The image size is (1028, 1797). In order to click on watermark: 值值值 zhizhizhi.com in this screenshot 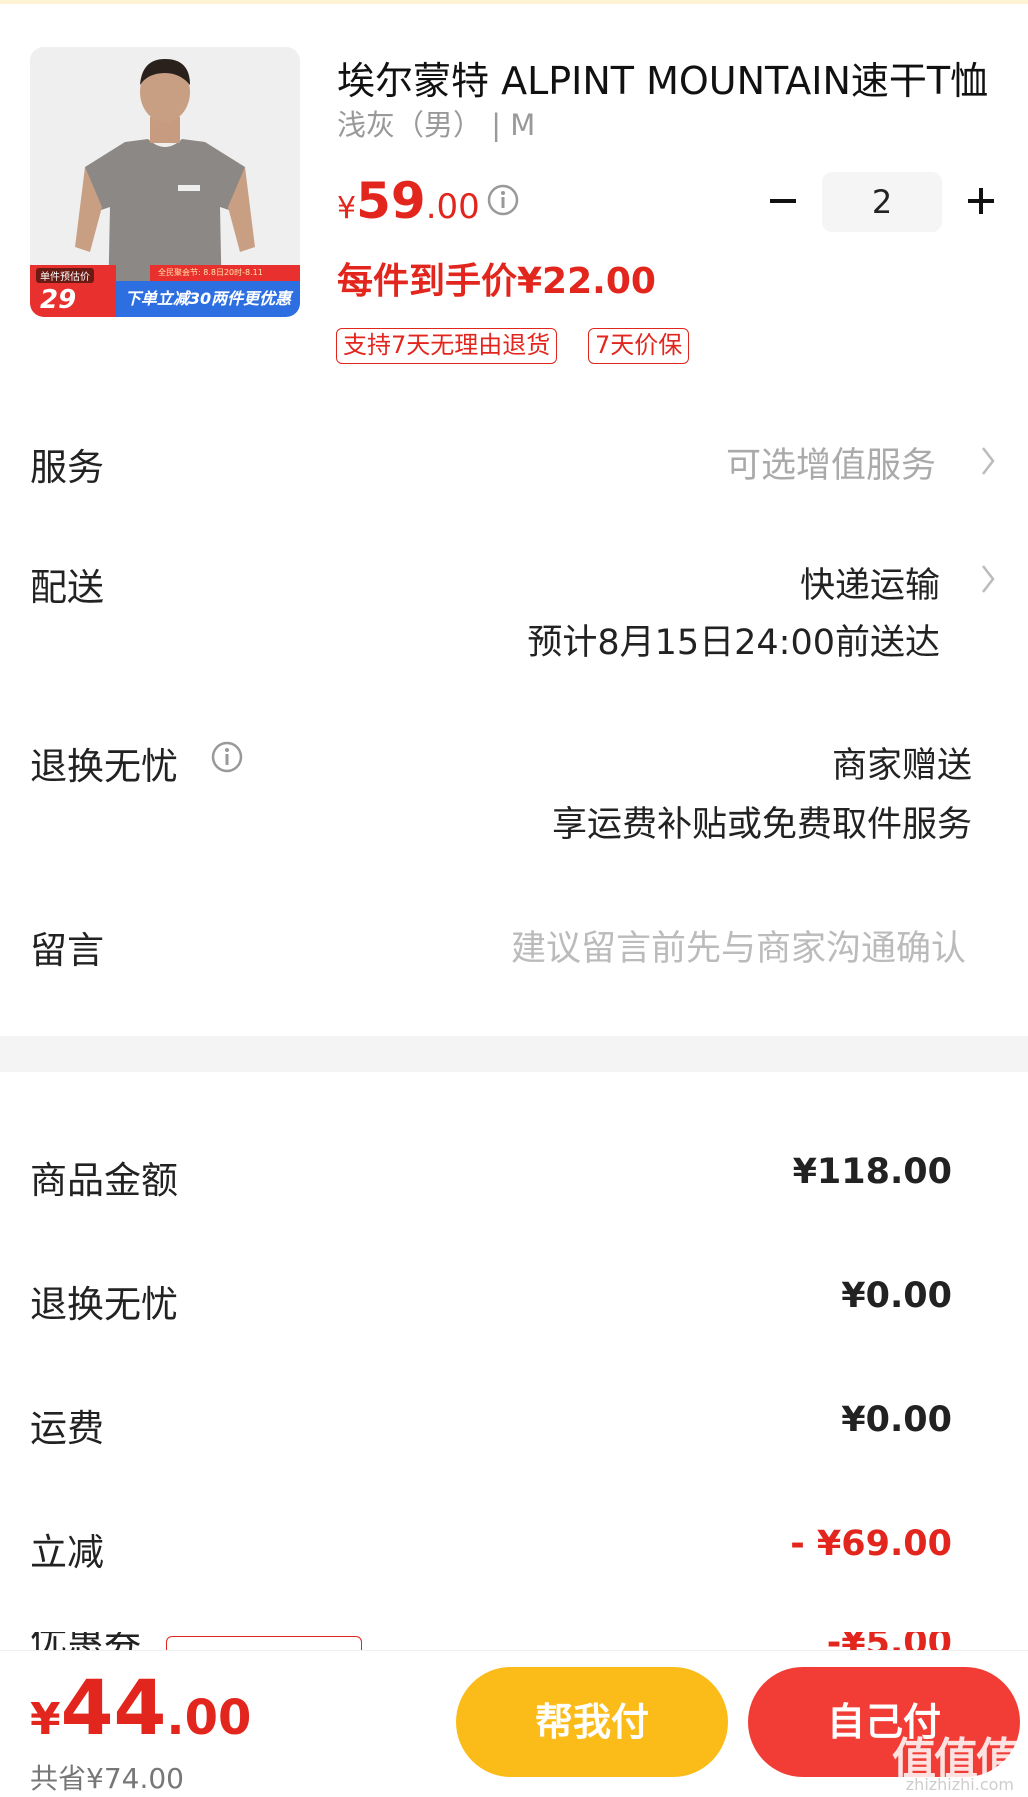, I will do `click(944, 1758)`.